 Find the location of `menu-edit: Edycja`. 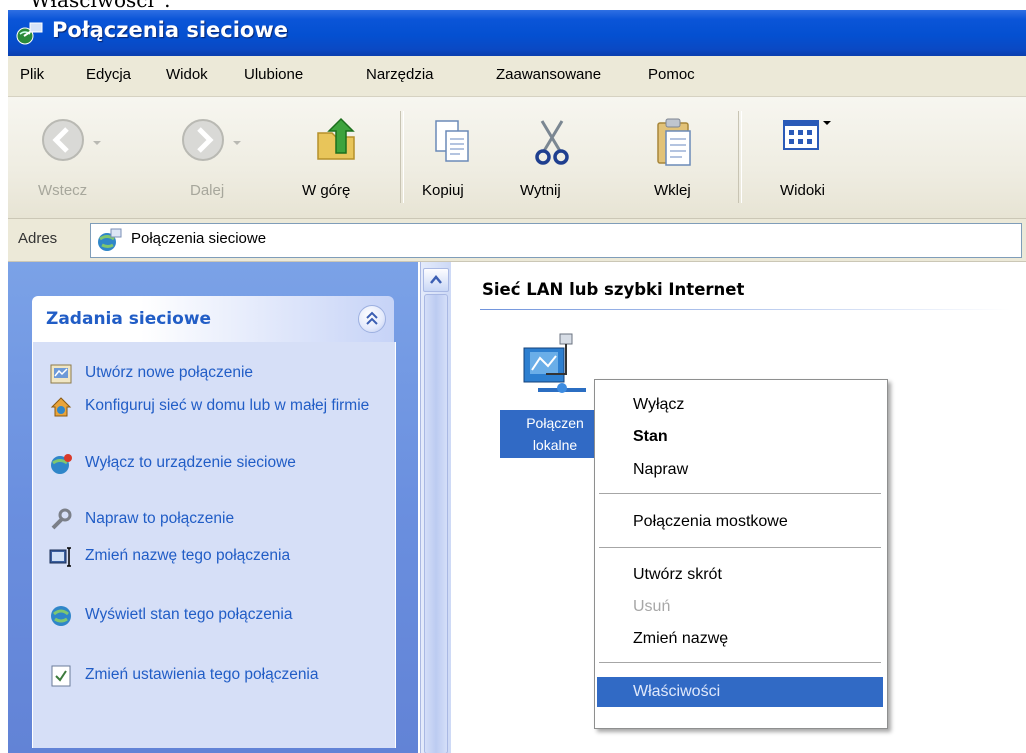

menu-edit: Edycja is located at coordinates (108, 74).